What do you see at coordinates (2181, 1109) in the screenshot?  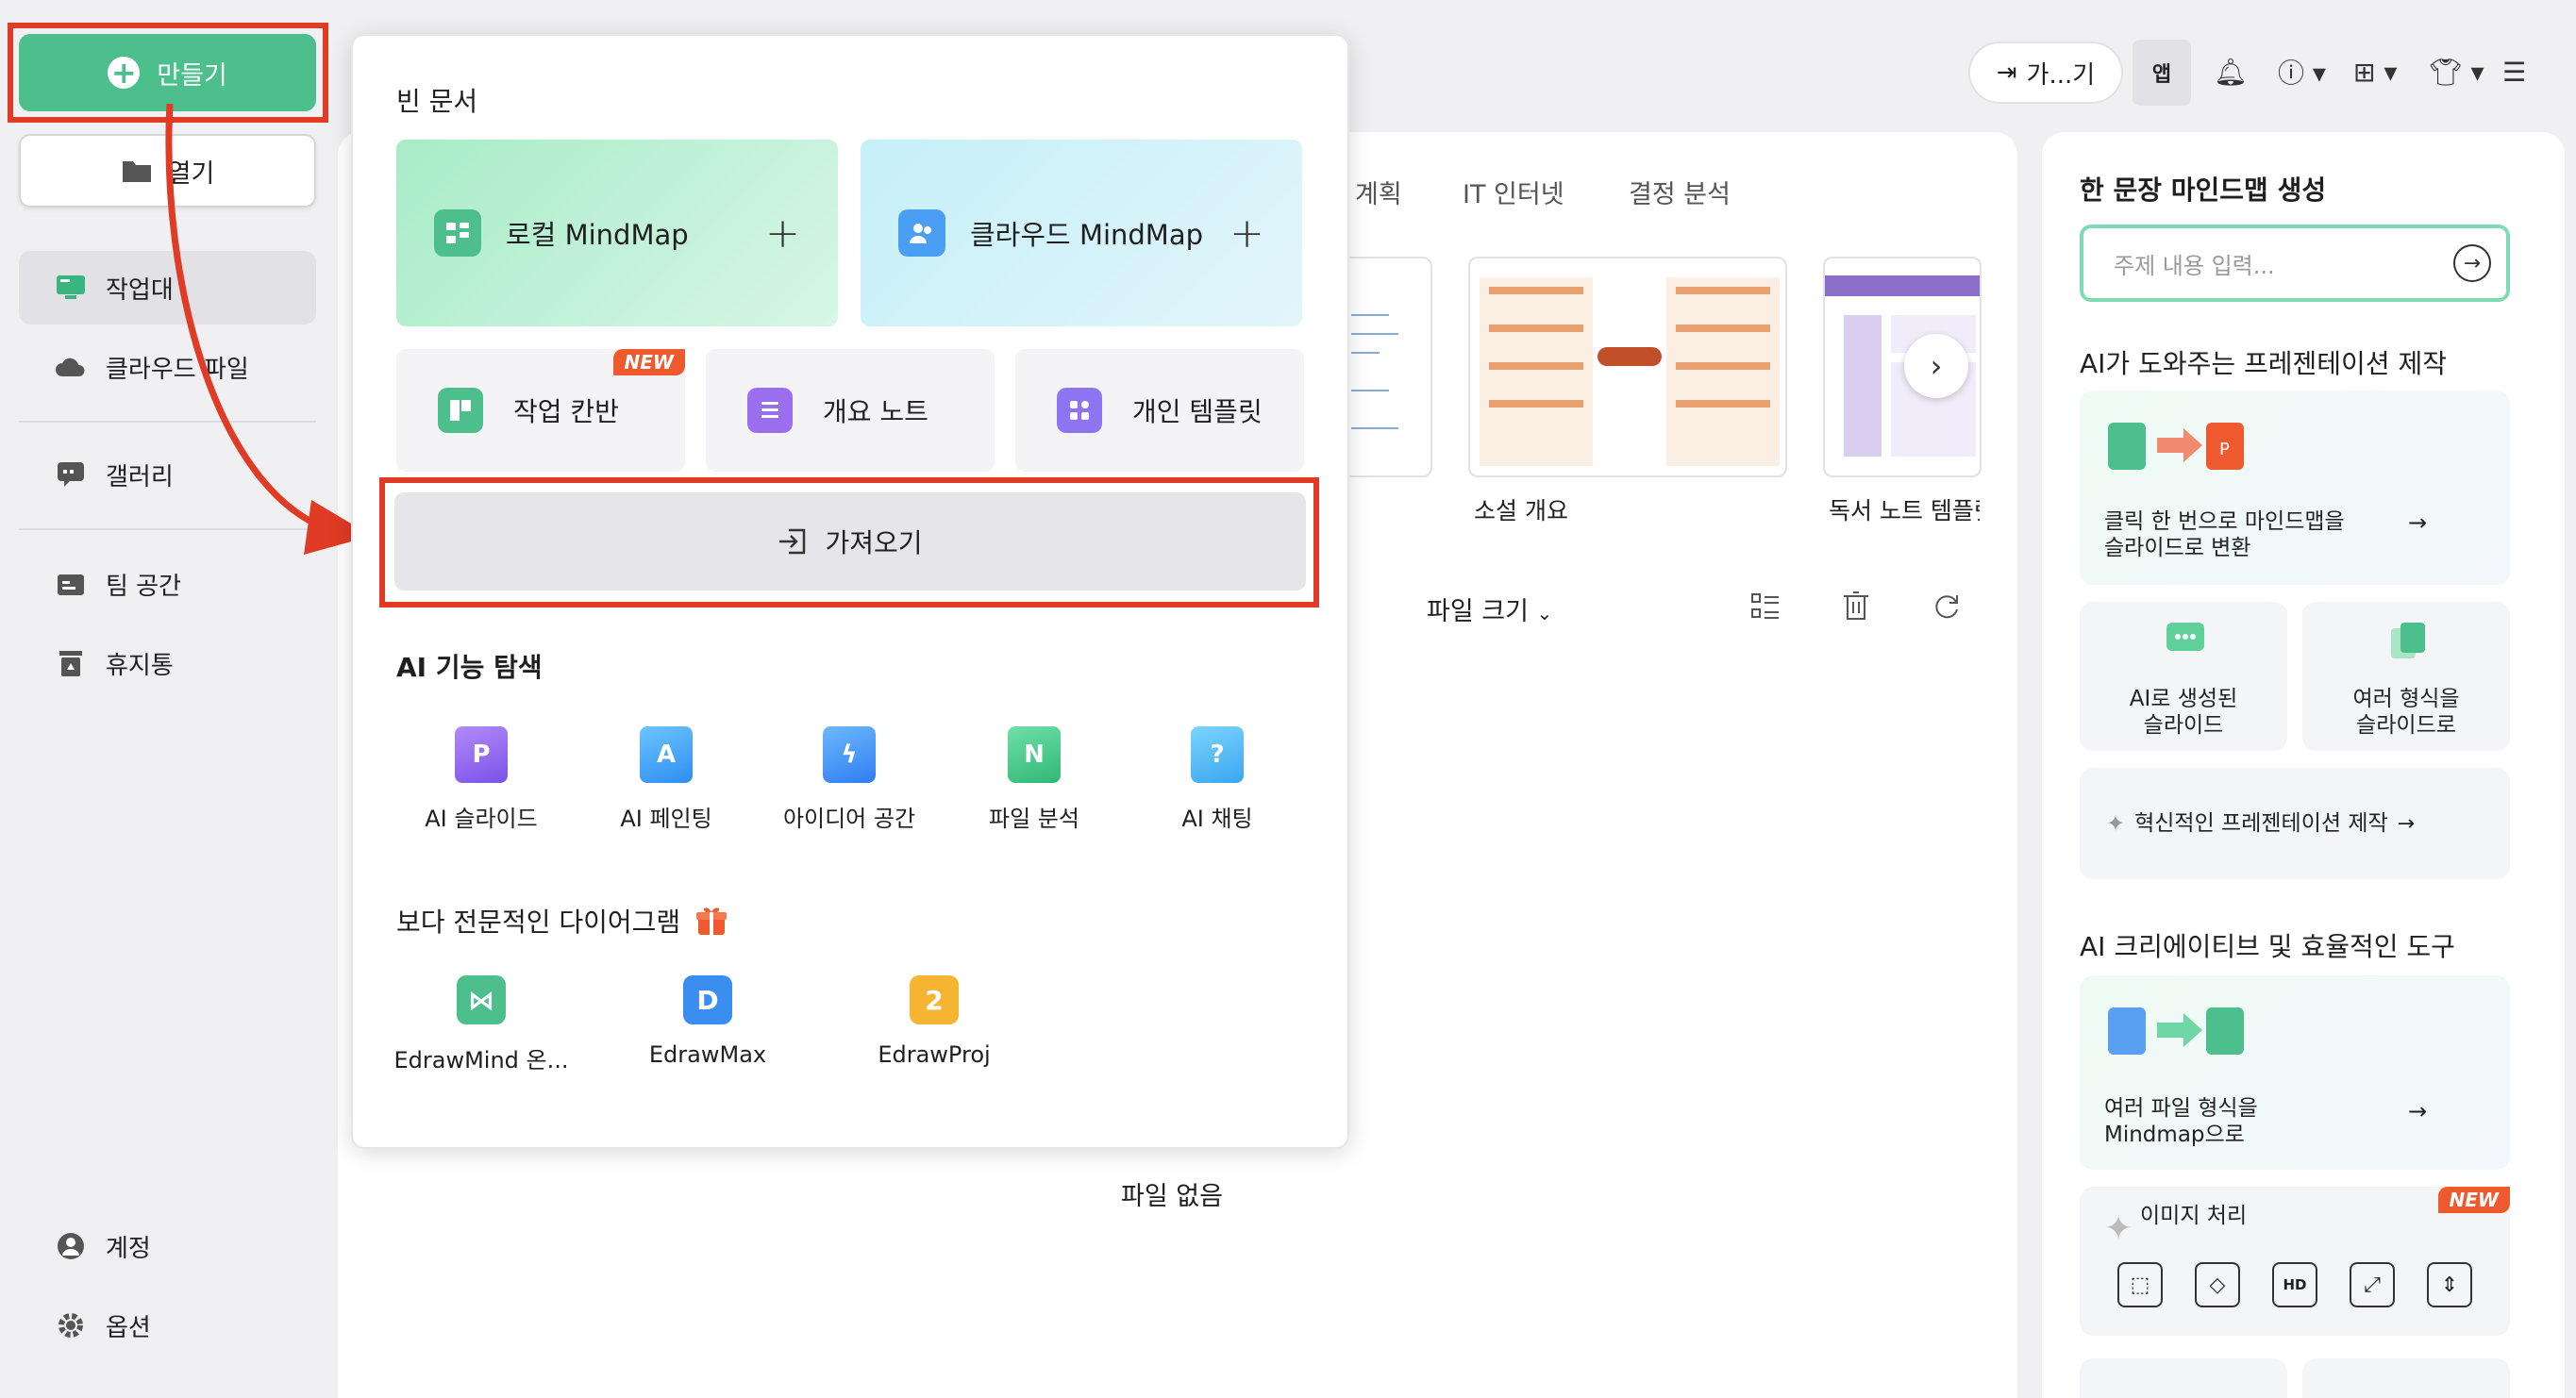 I see `files-to-mm-1: 여러 파일 형식을` at bounding box center [2181, 1109].